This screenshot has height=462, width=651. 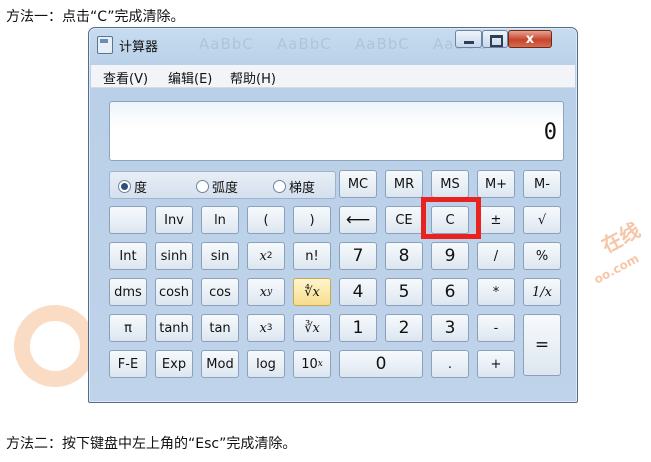 I want to click on radio-radians-label: 弧度, so click(x=225, y=188).